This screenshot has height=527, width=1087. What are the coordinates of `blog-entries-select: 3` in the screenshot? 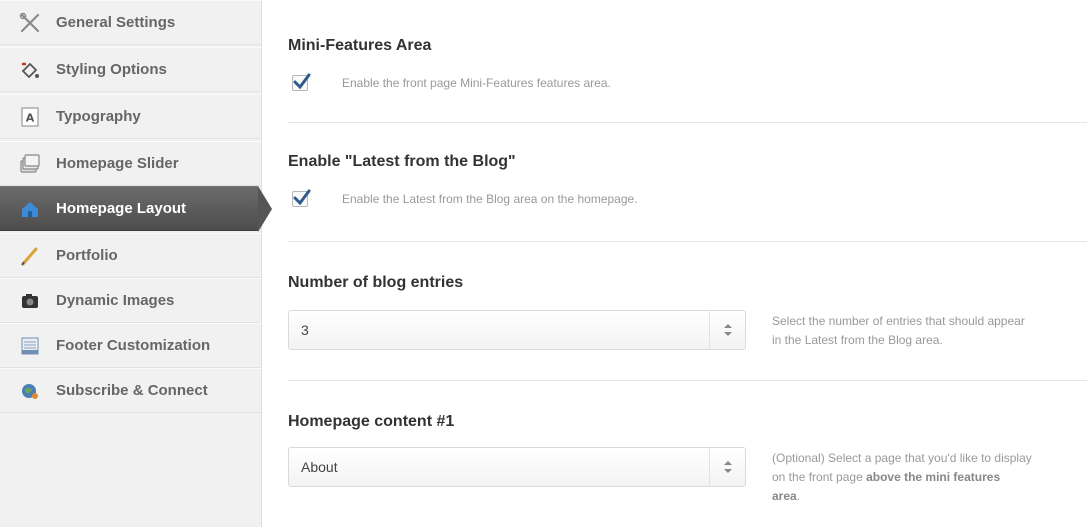 It's located at (517, 330).